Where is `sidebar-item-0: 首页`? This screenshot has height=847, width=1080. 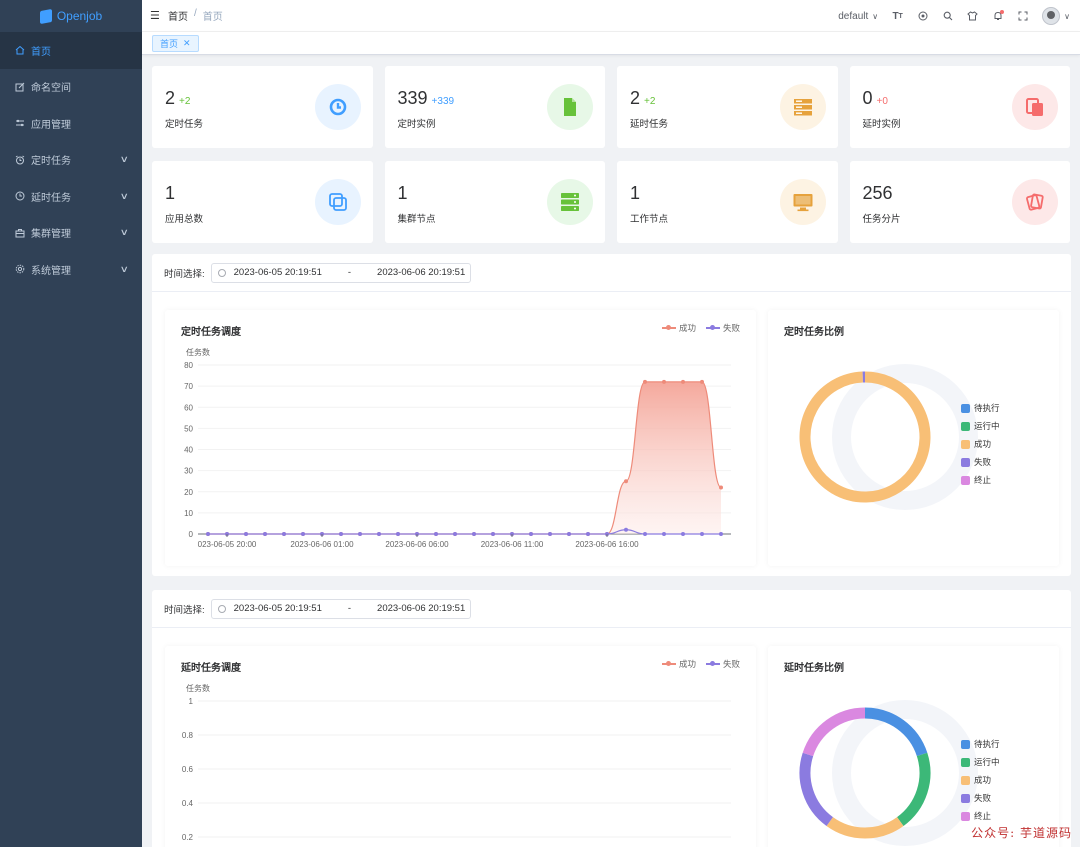 sidebar-item-0: 首页 is located at coordinates (71, 50).